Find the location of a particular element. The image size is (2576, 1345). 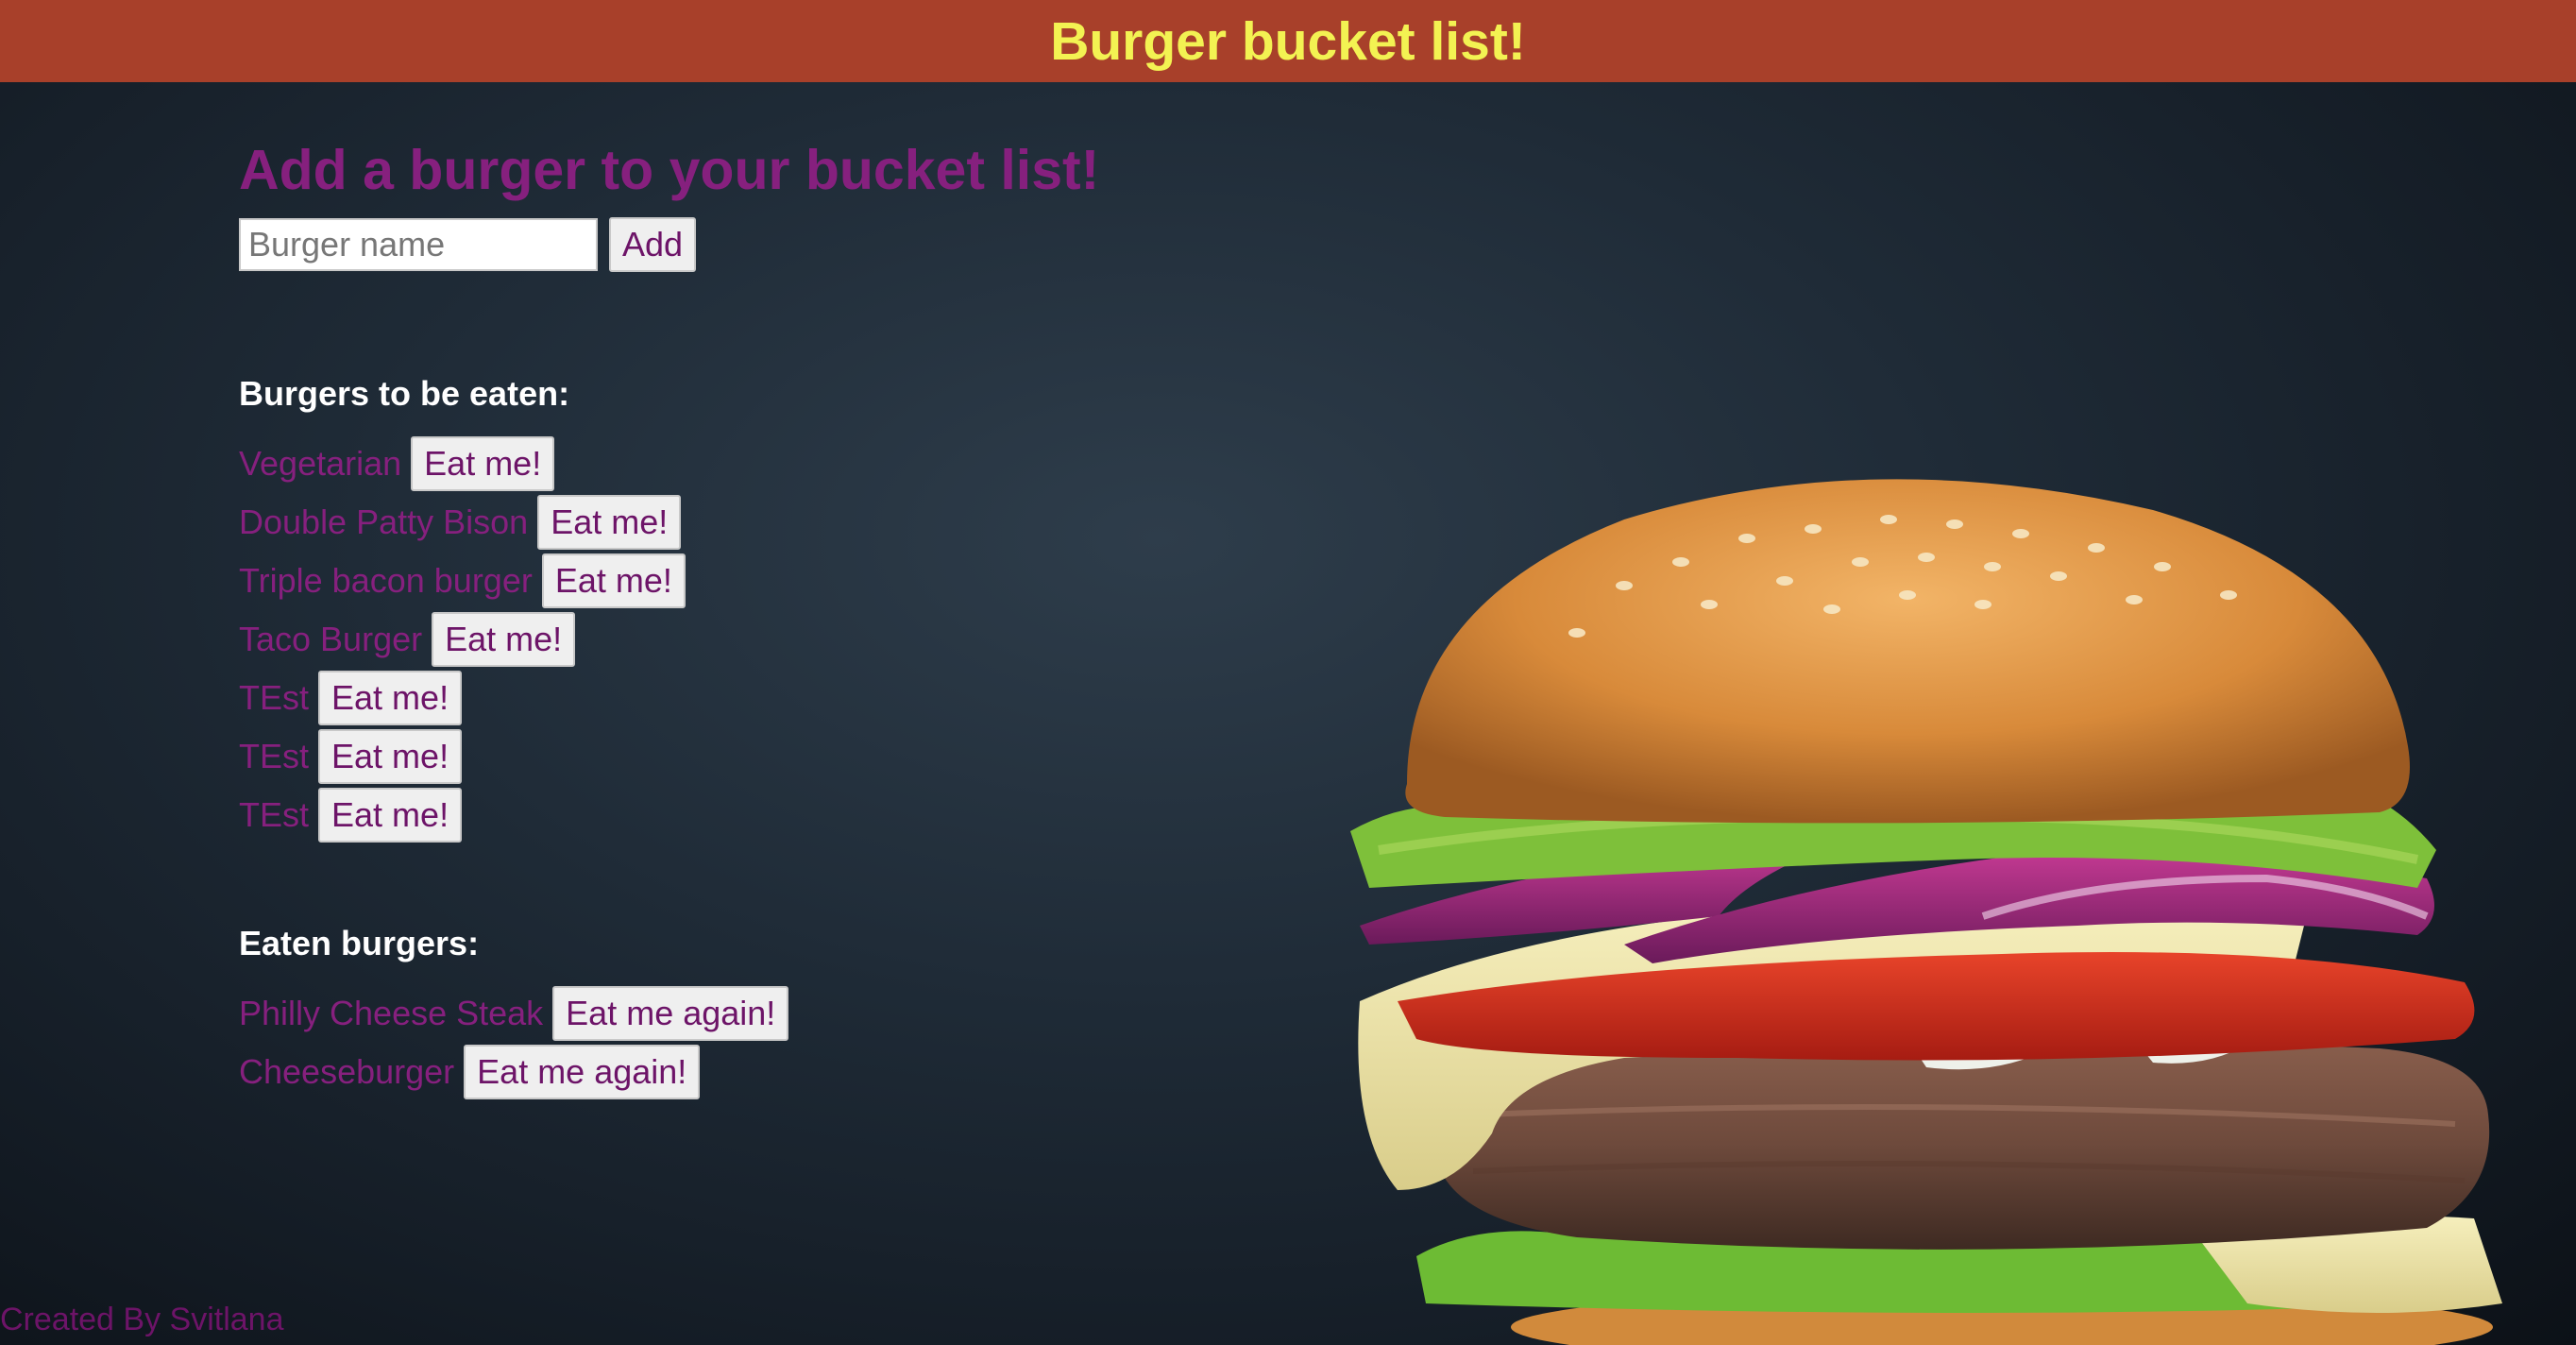

burger-name-input is located at coordinates (418, 244).